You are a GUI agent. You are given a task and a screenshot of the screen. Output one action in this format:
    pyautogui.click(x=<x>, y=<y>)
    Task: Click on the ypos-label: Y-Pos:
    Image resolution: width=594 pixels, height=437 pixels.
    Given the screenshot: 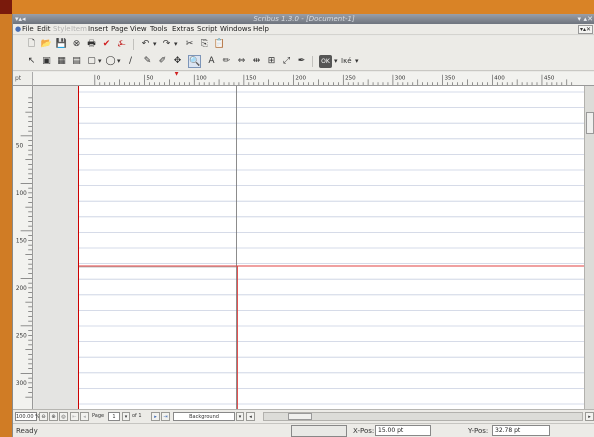 What is the action you would take?
    pyautogui.click(x=478, y=431)
    